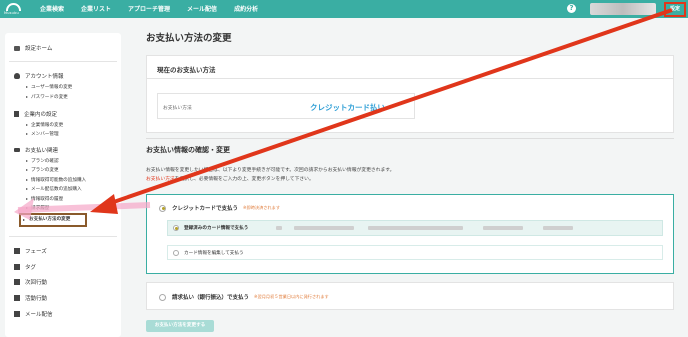 The width and height of the screenshot is (688, 337). What do you see at coordinates (37, 208) in the screenshot?
I see `sidebar-item-billing-history: 請求履歴` at bounding box center [37, 208].